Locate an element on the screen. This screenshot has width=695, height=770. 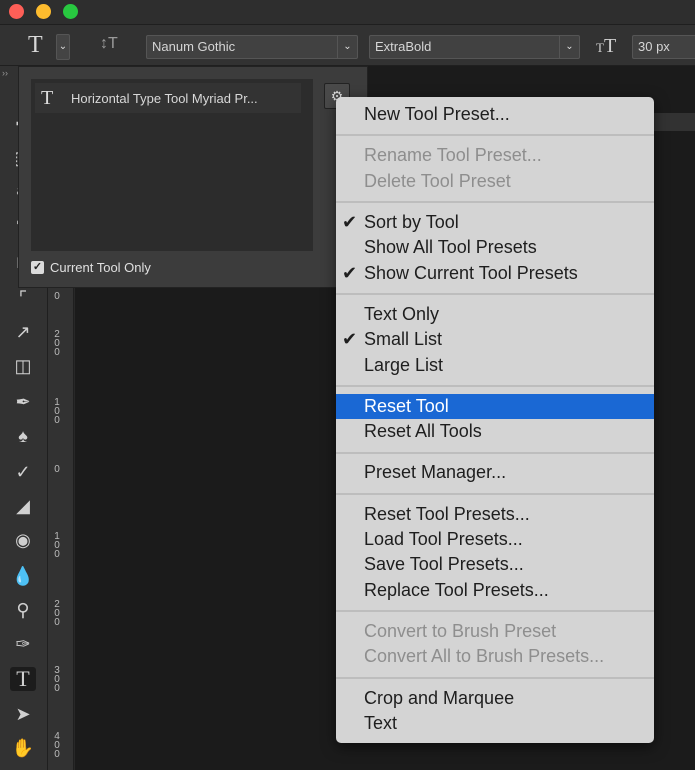
path-selection-tool-icon: ➤ is located at coordinates (23, 714).